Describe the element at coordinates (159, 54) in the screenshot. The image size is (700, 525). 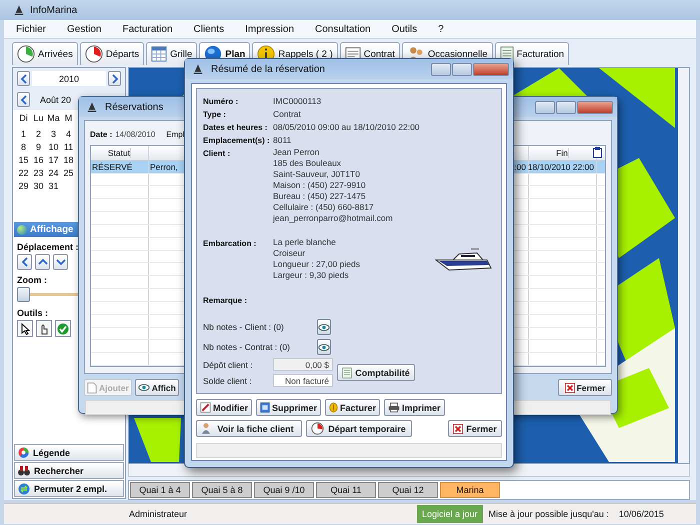
I see `grid-icon` at that location.